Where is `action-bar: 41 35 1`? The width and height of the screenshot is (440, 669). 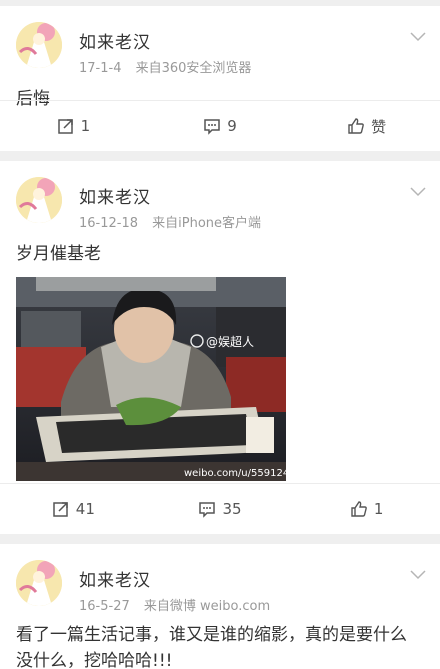
action-bar: 41 35 1 is located at coordinates (220, 508).